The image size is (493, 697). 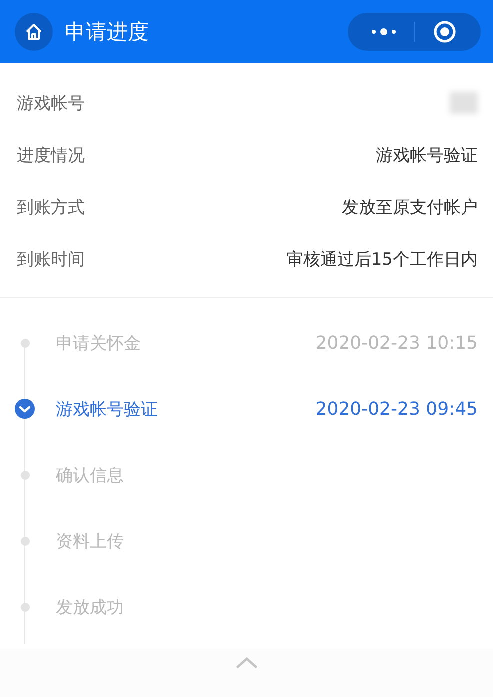 I want to click on home-icon, so click(x=34, y=32).